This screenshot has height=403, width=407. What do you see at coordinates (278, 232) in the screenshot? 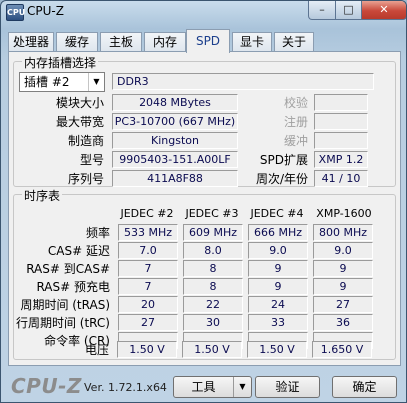
I see `timing-cell: 666 MHz` at bounding box center [278, 232].